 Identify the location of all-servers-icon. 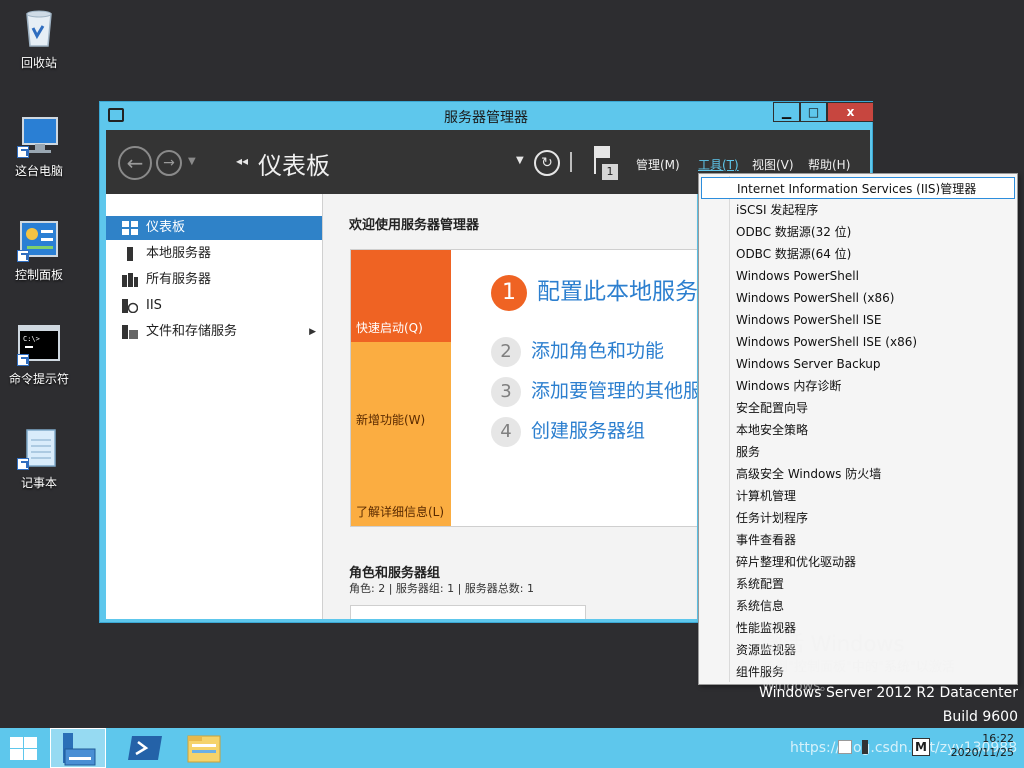
(130, 280).